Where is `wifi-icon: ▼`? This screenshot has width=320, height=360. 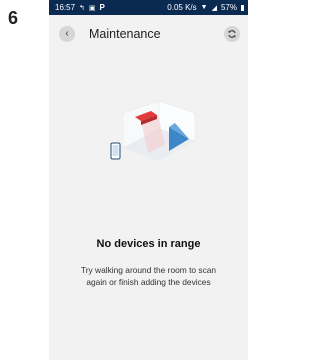
wifi-icon: ▼ is located at coordinates (204, 7).